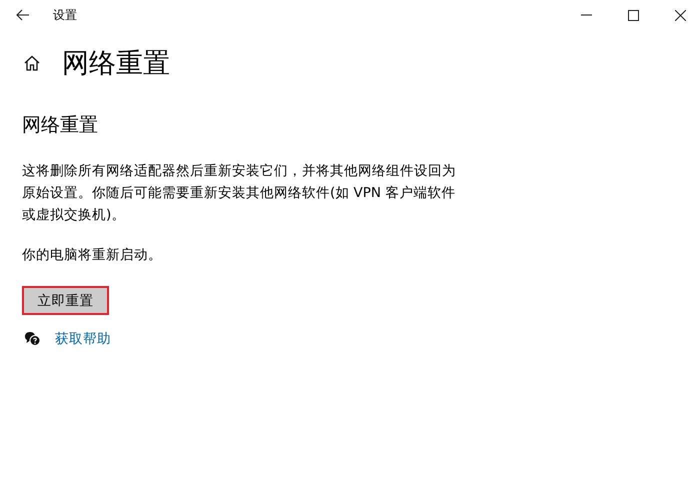  I want to click on maximize-icon, so click(633, 15).